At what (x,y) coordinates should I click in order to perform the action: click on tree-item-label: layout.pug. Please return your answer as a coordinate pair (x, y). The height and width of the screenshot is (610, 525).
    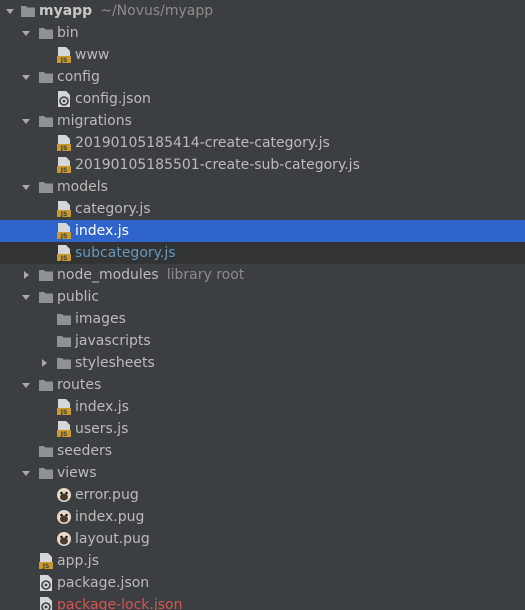
    Looking at the image, I should click on (112, 539).